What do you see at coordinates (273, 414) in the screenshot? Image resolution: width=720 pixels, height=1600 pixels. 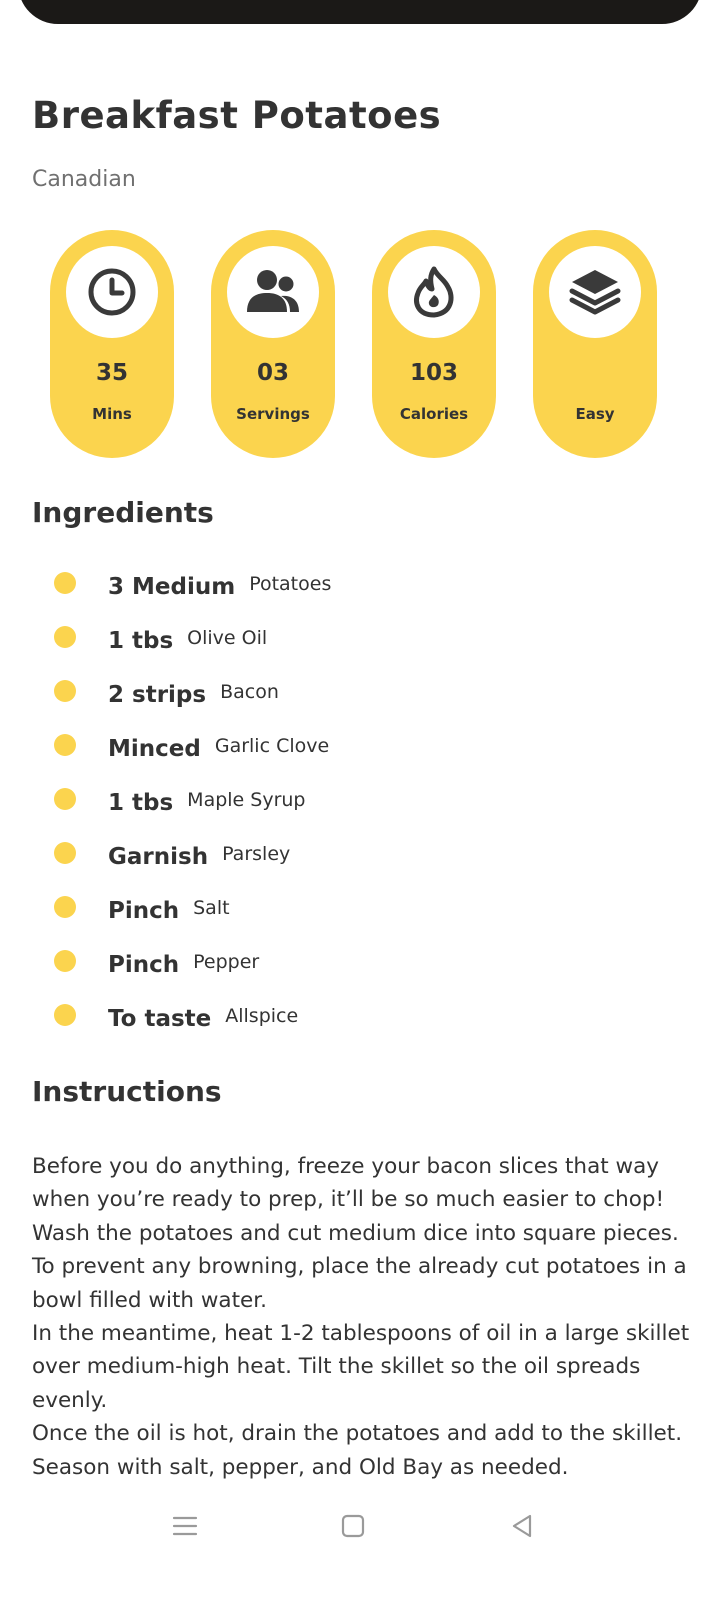 I see `stat-servings-label: Servings` at bounding box center [273, 414].